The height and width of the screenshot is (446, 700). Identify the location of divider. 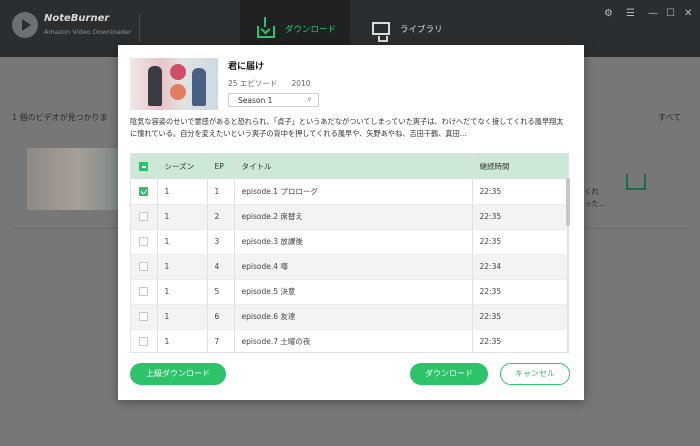
(139, 28).